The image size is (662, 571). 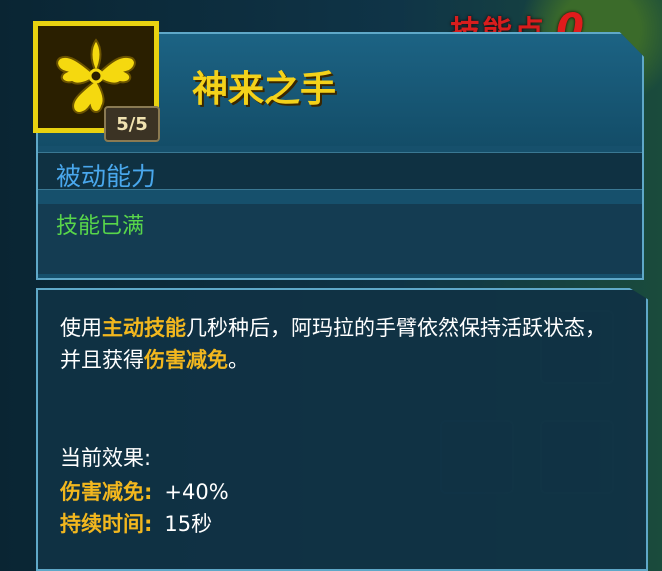 I want to click on description-highlight: 伤害减免, so click(x=186, y=360).